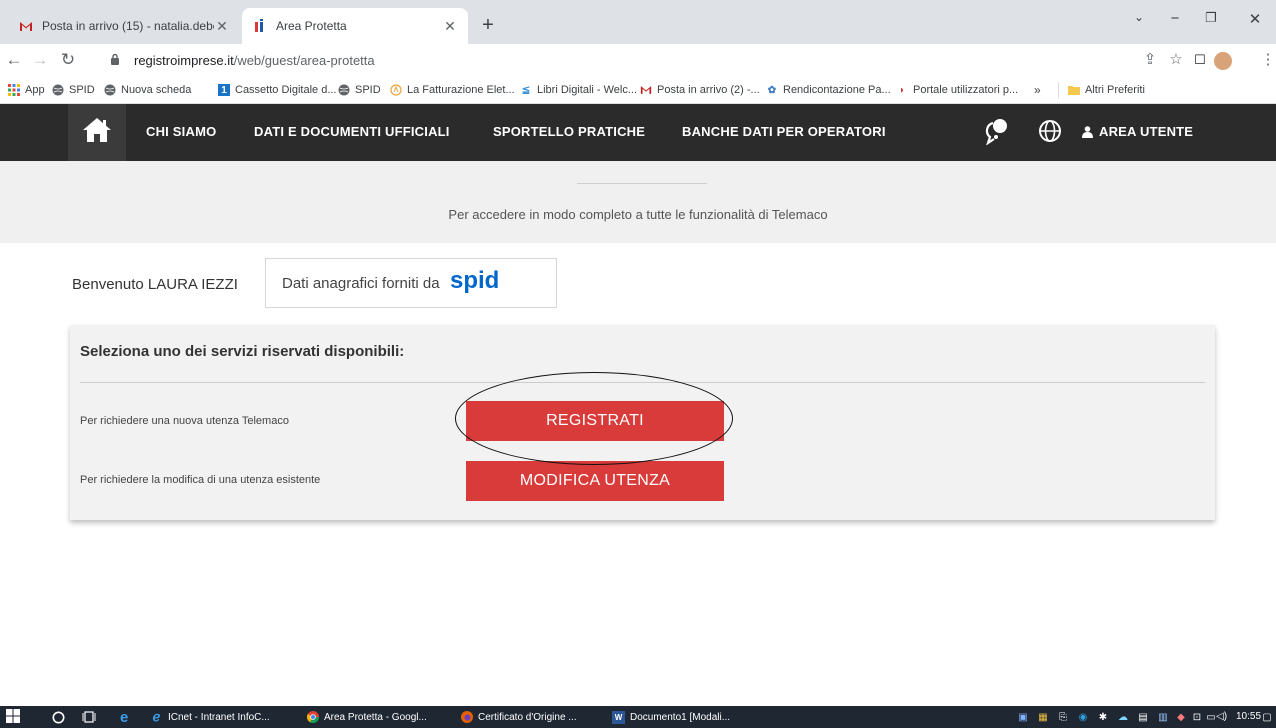 Image resolution: width=1276 pixels, height=728 pixels. I want to click on hp-icon: ◉, so click(1083, 717).